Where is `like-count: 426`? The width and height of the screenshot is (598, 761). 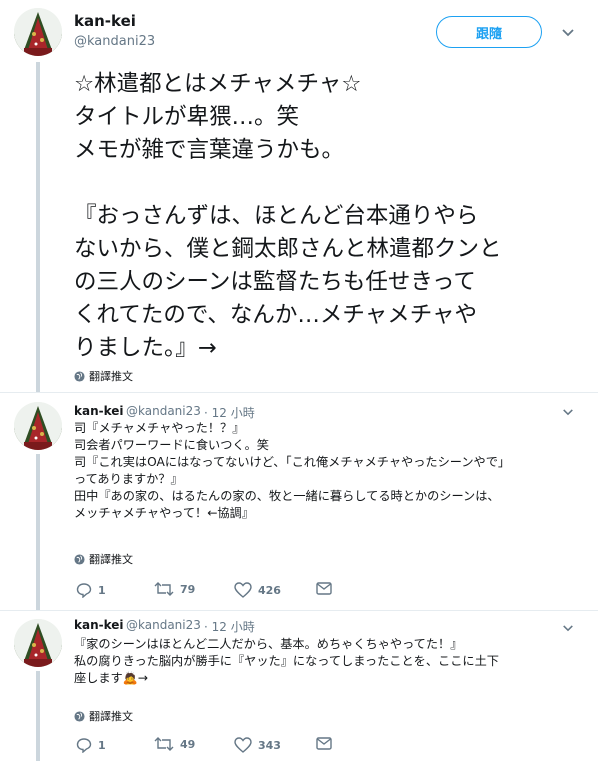 like-count: 426 is located at coordinates (269, 590).